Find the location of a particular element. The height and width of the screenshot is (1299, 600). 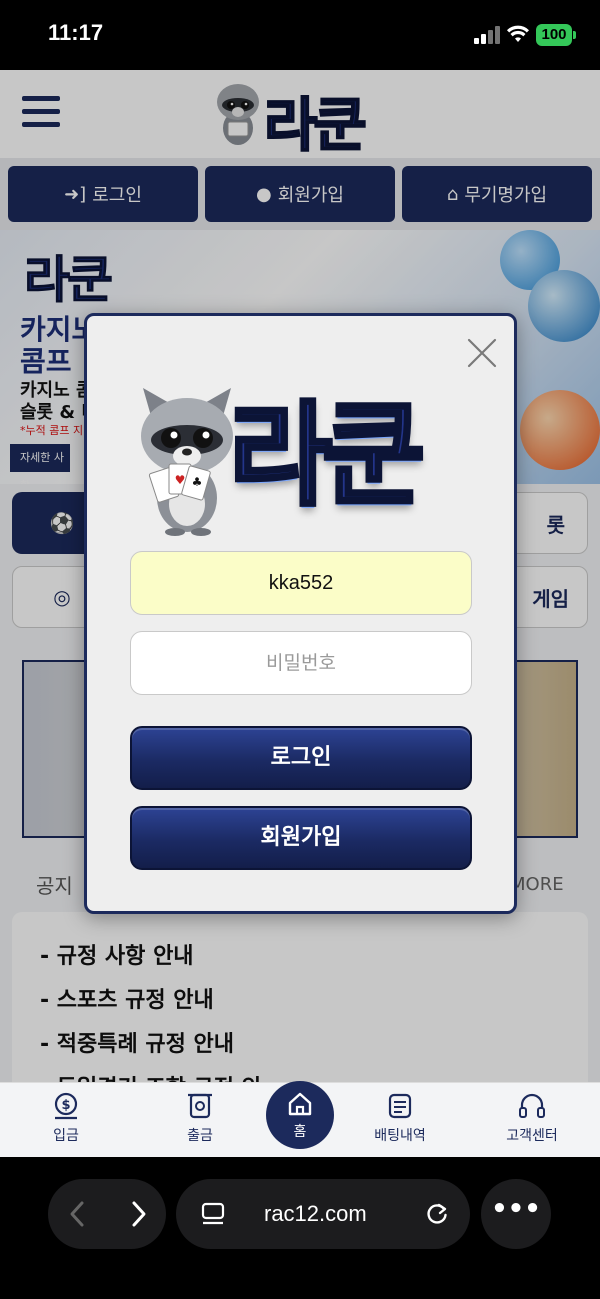

login-button: 로그인 is located at coordinates (301, 758).